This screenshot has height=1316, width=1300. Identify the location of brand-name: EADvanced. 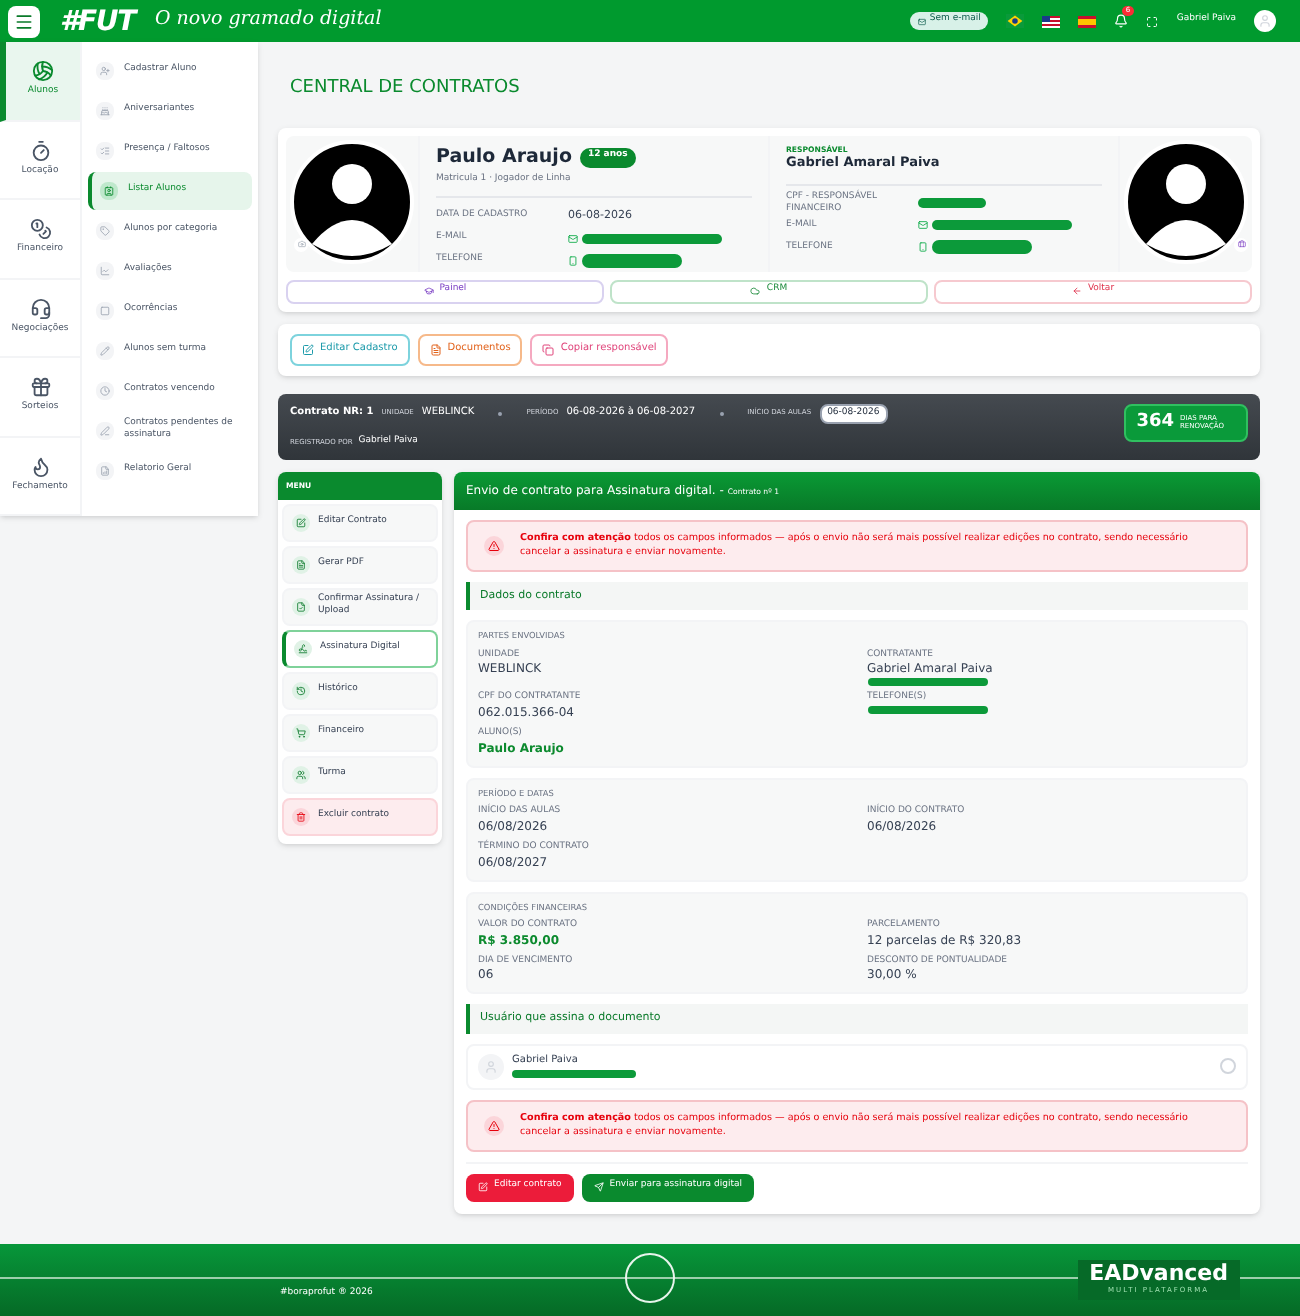
(1158, 1274).